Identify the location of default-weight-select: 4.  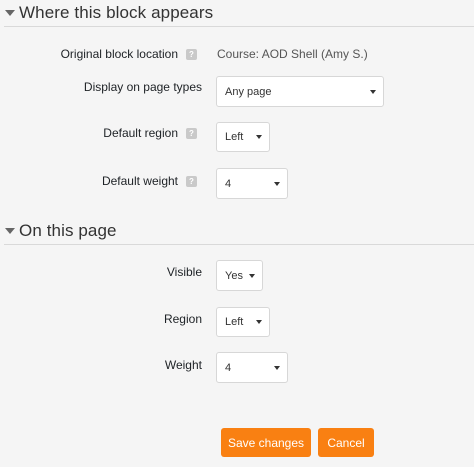
(252, 183).